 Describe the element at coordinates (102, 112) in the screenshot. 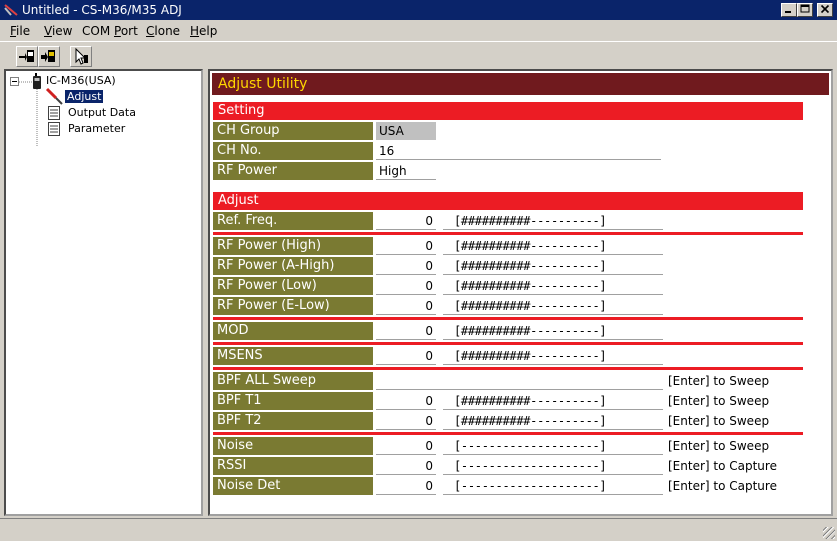

I see `tree-item-output-data: Output Data` at that location.